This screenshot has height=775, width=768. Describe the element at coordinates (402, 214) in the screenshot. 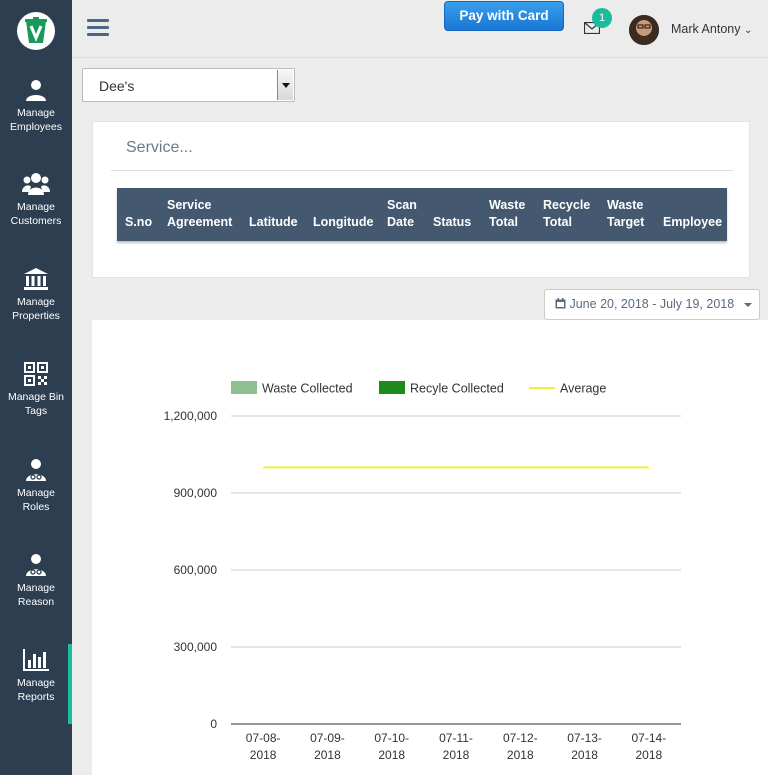

I see `column-header-scan-date: Scan Date` at that location.